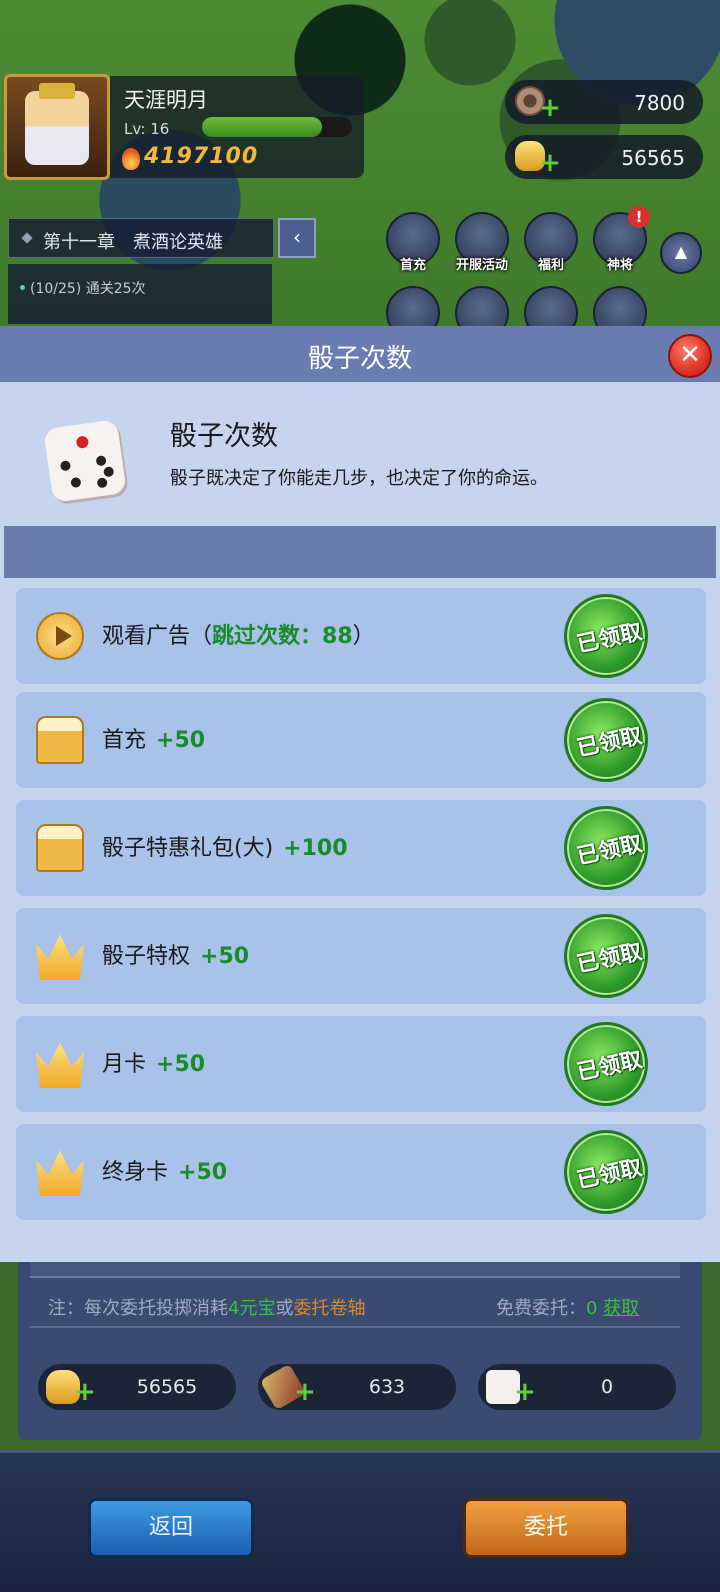 Image resolution: width=720 pixels, height=1592 pixels. What do you see at coordinates (167, 1387) in the screenshot?
I see `ingot-count: 56565` at bounding box center [167, 1387].